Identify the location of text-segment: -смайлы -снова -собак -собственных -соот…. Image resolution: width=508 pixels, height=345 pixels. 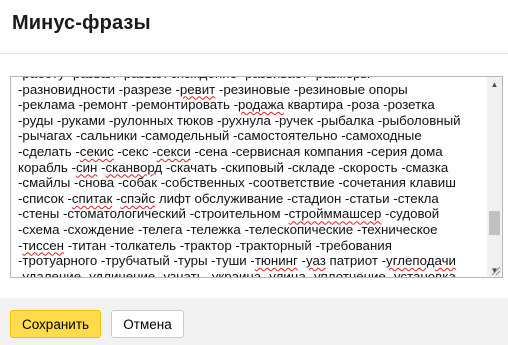
(237, 183).